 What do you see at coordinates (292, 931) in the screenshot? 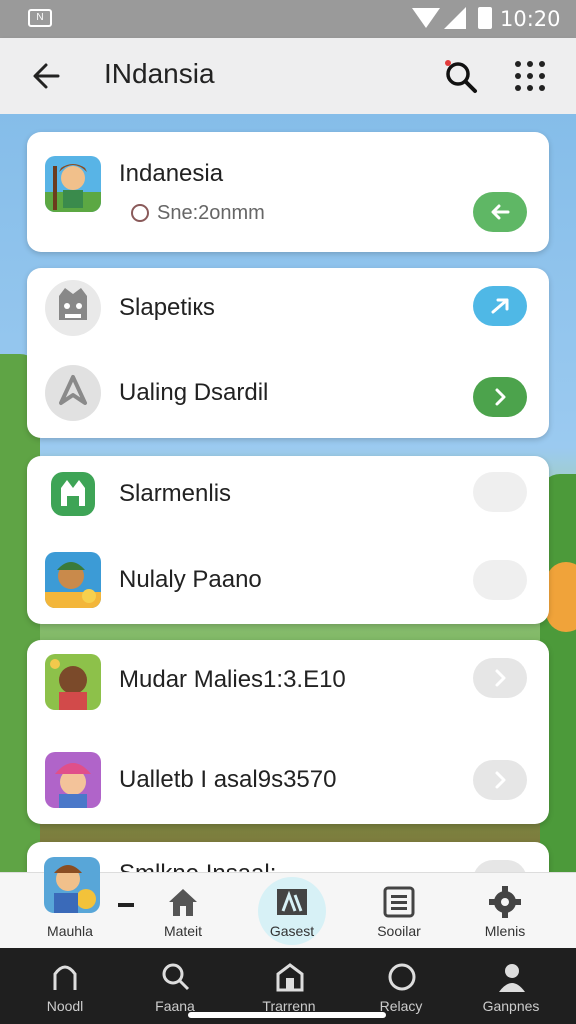
I see `tab-label: Gasest` at bounding box center [292, 931].